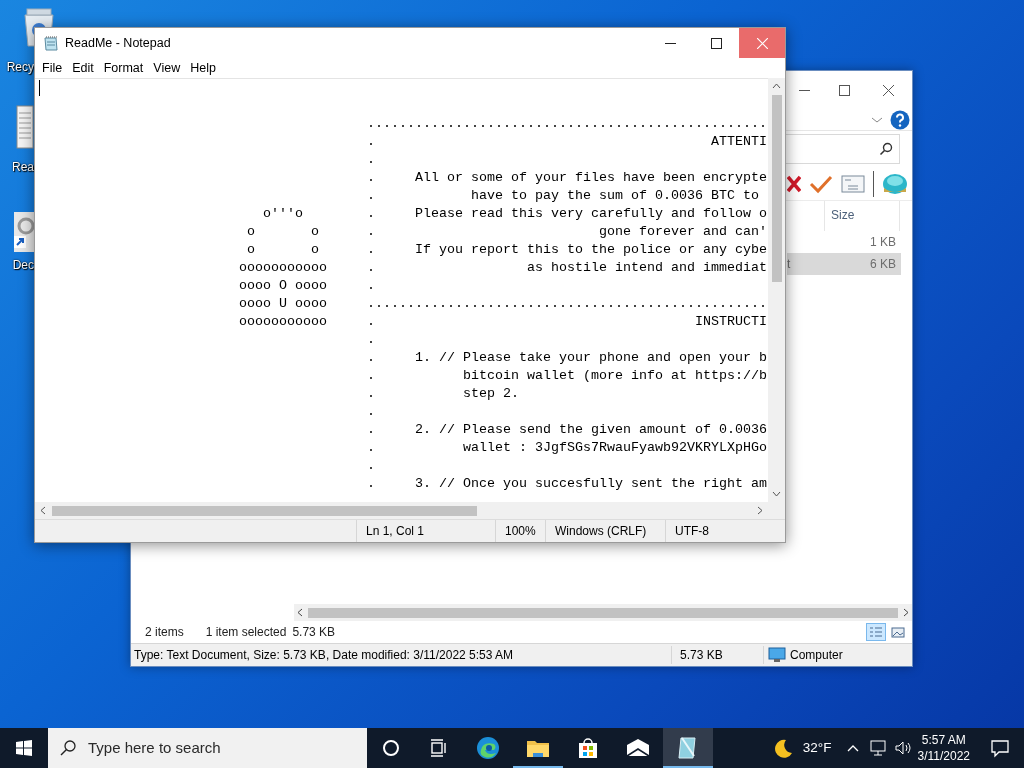 Image resolution: width=1024 pixels, height=768 pixels. What do you see at coordinates (167, 67) in the screenshot?
I see `menu-item: View` at bounding box center [167, 67].